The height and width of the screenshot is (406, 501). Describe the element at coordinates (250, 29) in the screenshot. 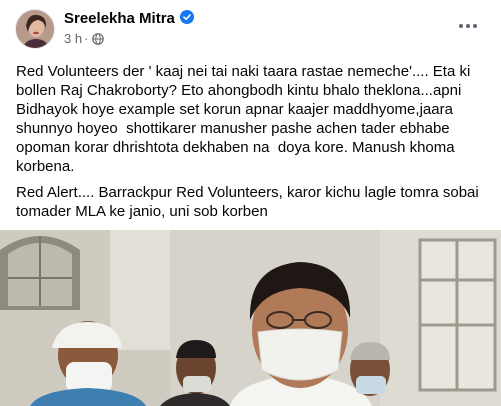

I see `post-header: Sreelekha Mitra 3 h ·` at that location.